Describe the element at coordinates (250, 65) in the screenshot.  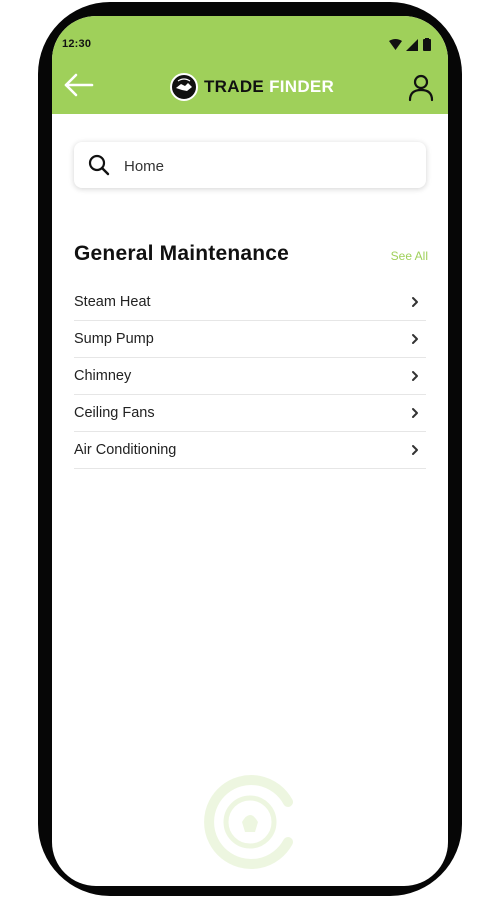
I see `app-header: 12:30 TRADE FINDER` at that location.